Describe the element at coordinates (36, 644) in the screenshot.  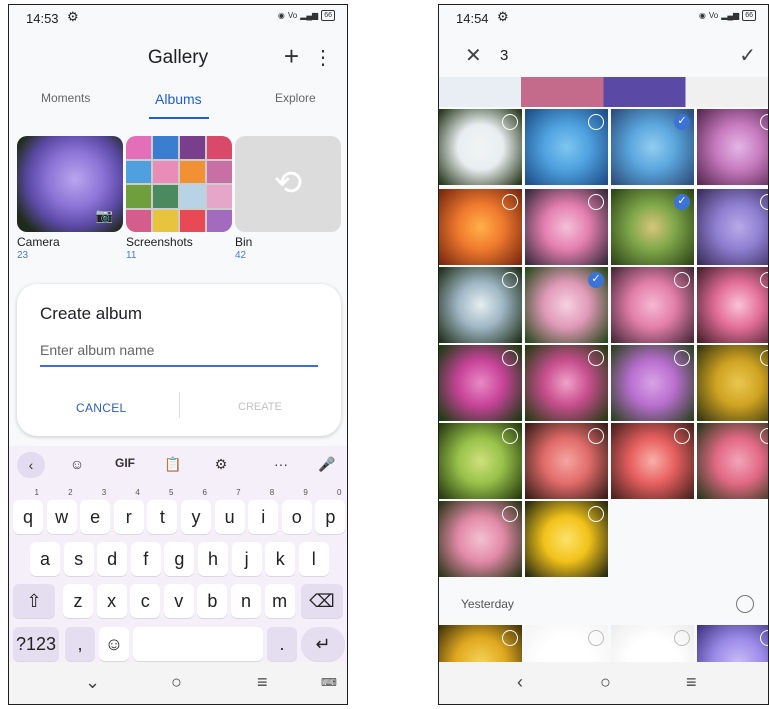
I see `symbols-key: ?123` at that location.